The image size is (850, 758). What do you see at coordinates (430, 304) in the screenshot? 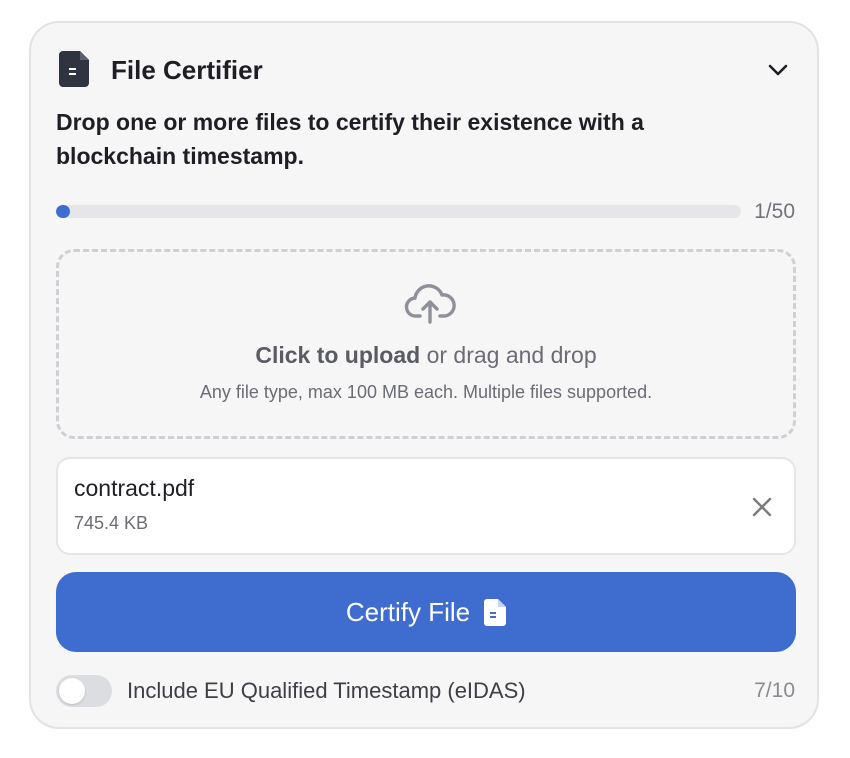
I see `cloud-upload-icon` at bounding box center [430, 304].